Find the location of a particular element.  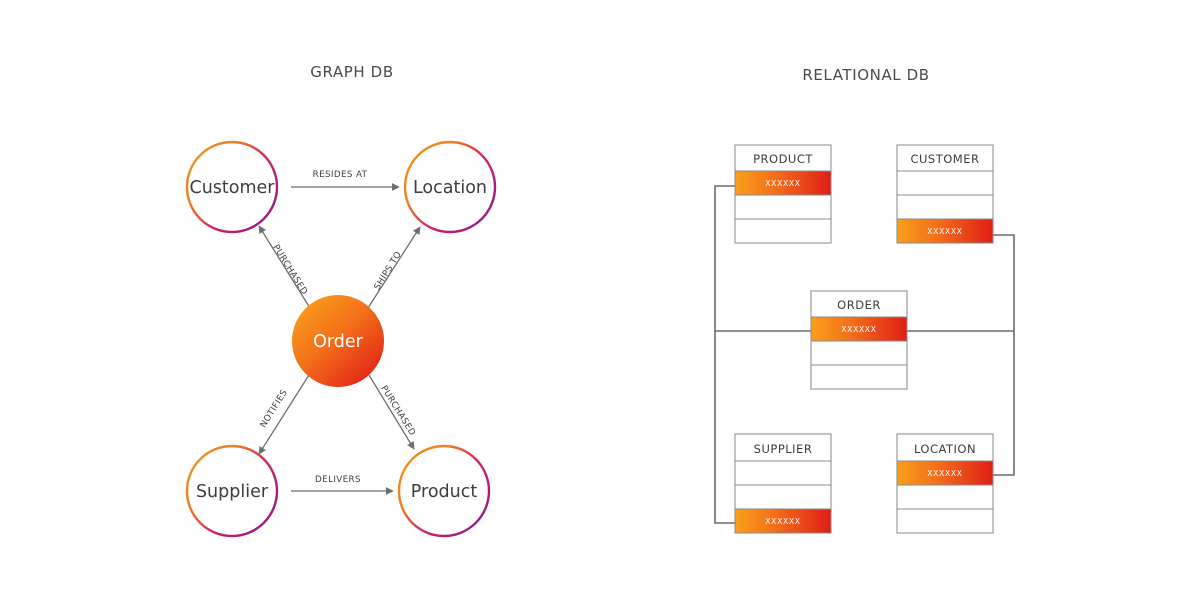

node-customer-label: Customer is located at coordinates (232, 188).